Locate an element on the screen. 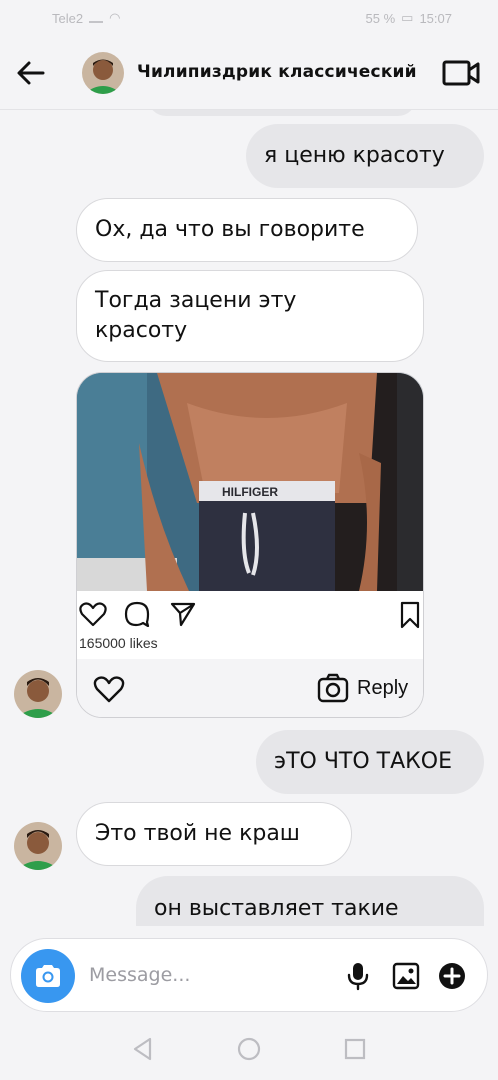 The image size is (498, 1080). message-bubble-incoming: Тогда зацени эту красоту is located at coordinates (250, 316).